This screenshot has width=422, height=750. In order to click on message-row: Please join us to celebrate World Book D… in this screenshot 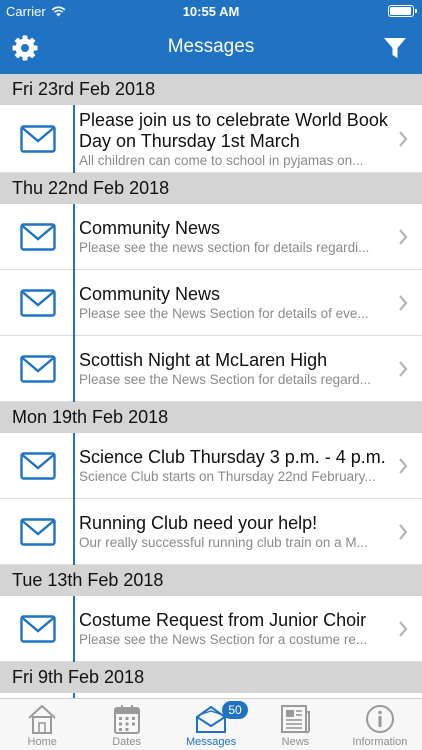, I will do `click(211, 139)`.